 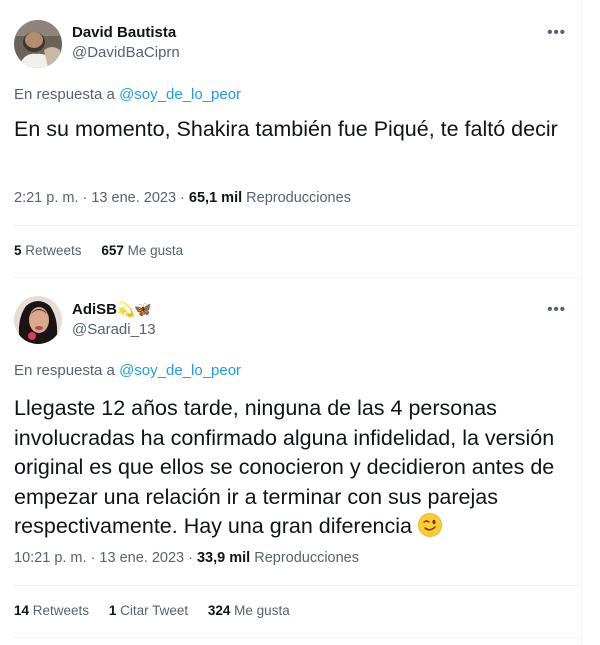 I want to click on timestamp-link: 2:21 p. m. · 13 ene. 2023 ·, so click(x=101, y=198).